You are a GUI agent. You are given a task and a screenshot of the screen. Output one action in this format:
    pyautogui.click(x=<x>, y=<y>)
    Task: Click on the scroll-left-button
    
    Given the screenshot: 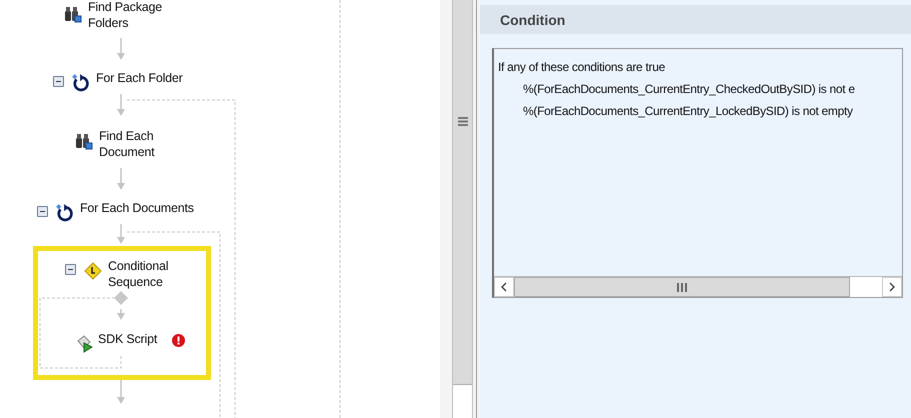 What is the action you would take?
    pyautogui.click(x=504, y=287)
    